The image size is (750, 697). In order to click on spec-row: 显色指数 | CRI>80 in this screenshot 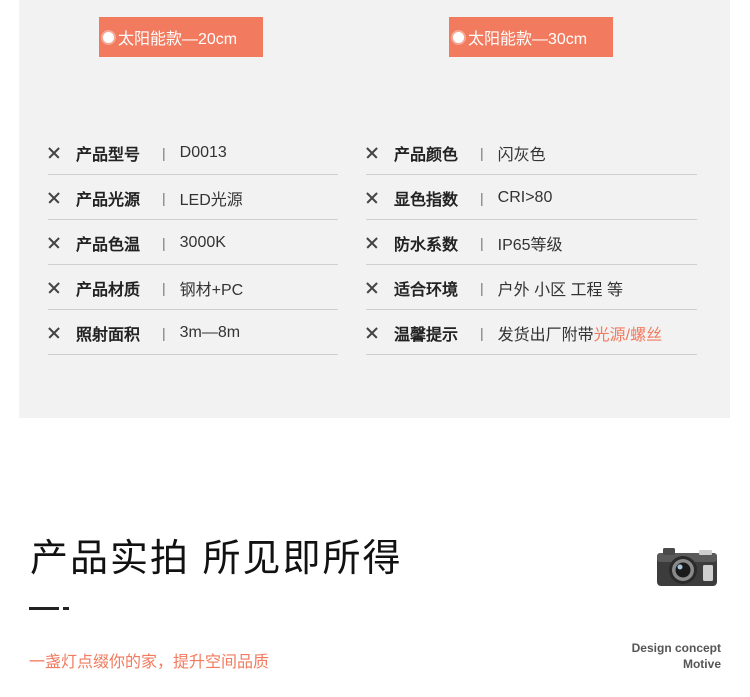, I will do `click(531, 198)`.